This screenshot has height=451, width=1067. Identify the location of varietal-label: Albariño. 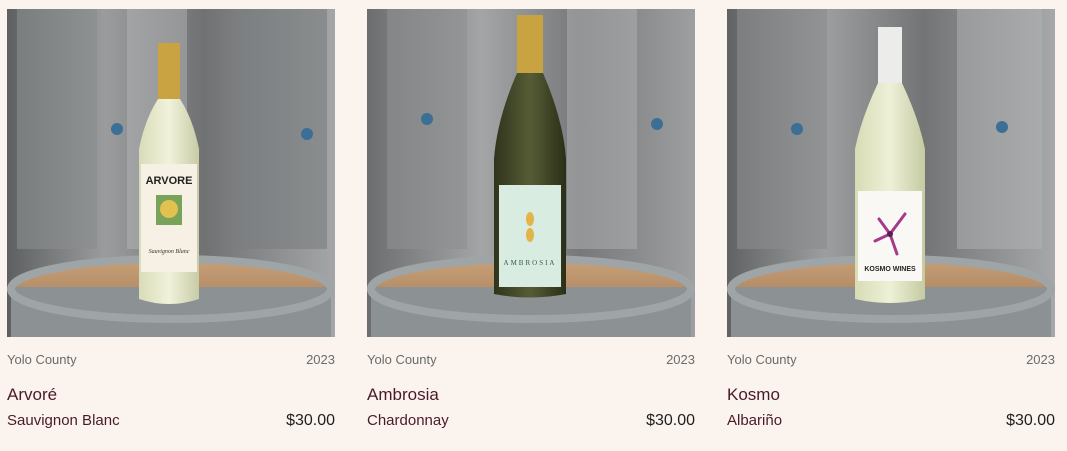
(755, 420).